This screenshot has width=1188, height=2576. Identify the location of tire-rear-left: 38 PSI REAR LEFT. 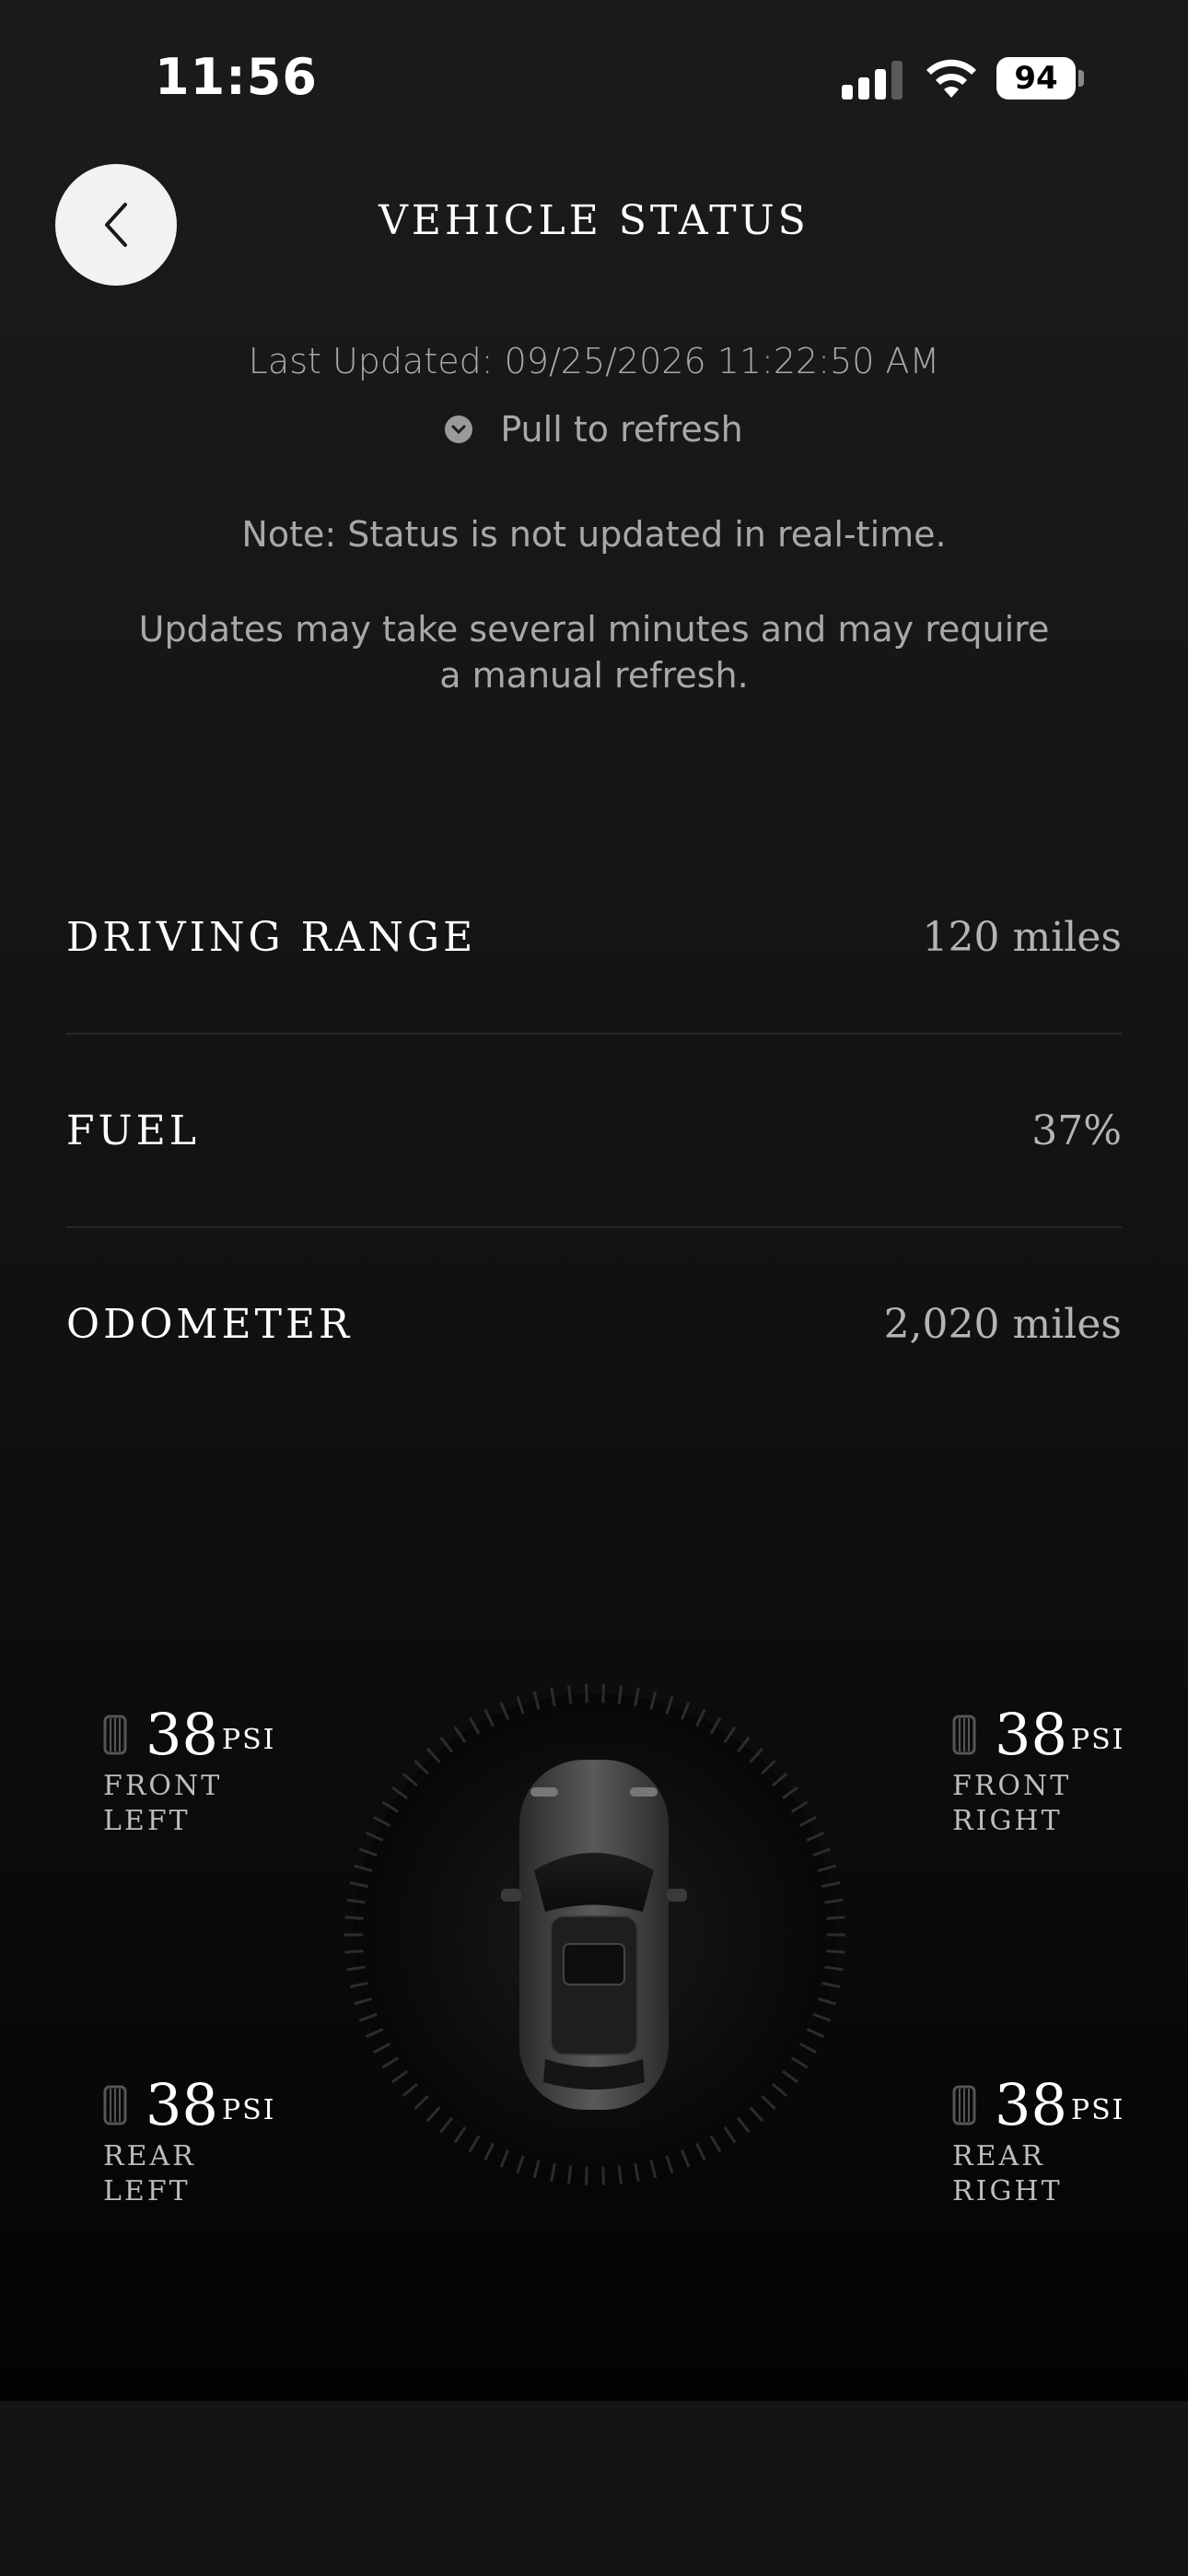
(189, 2139).